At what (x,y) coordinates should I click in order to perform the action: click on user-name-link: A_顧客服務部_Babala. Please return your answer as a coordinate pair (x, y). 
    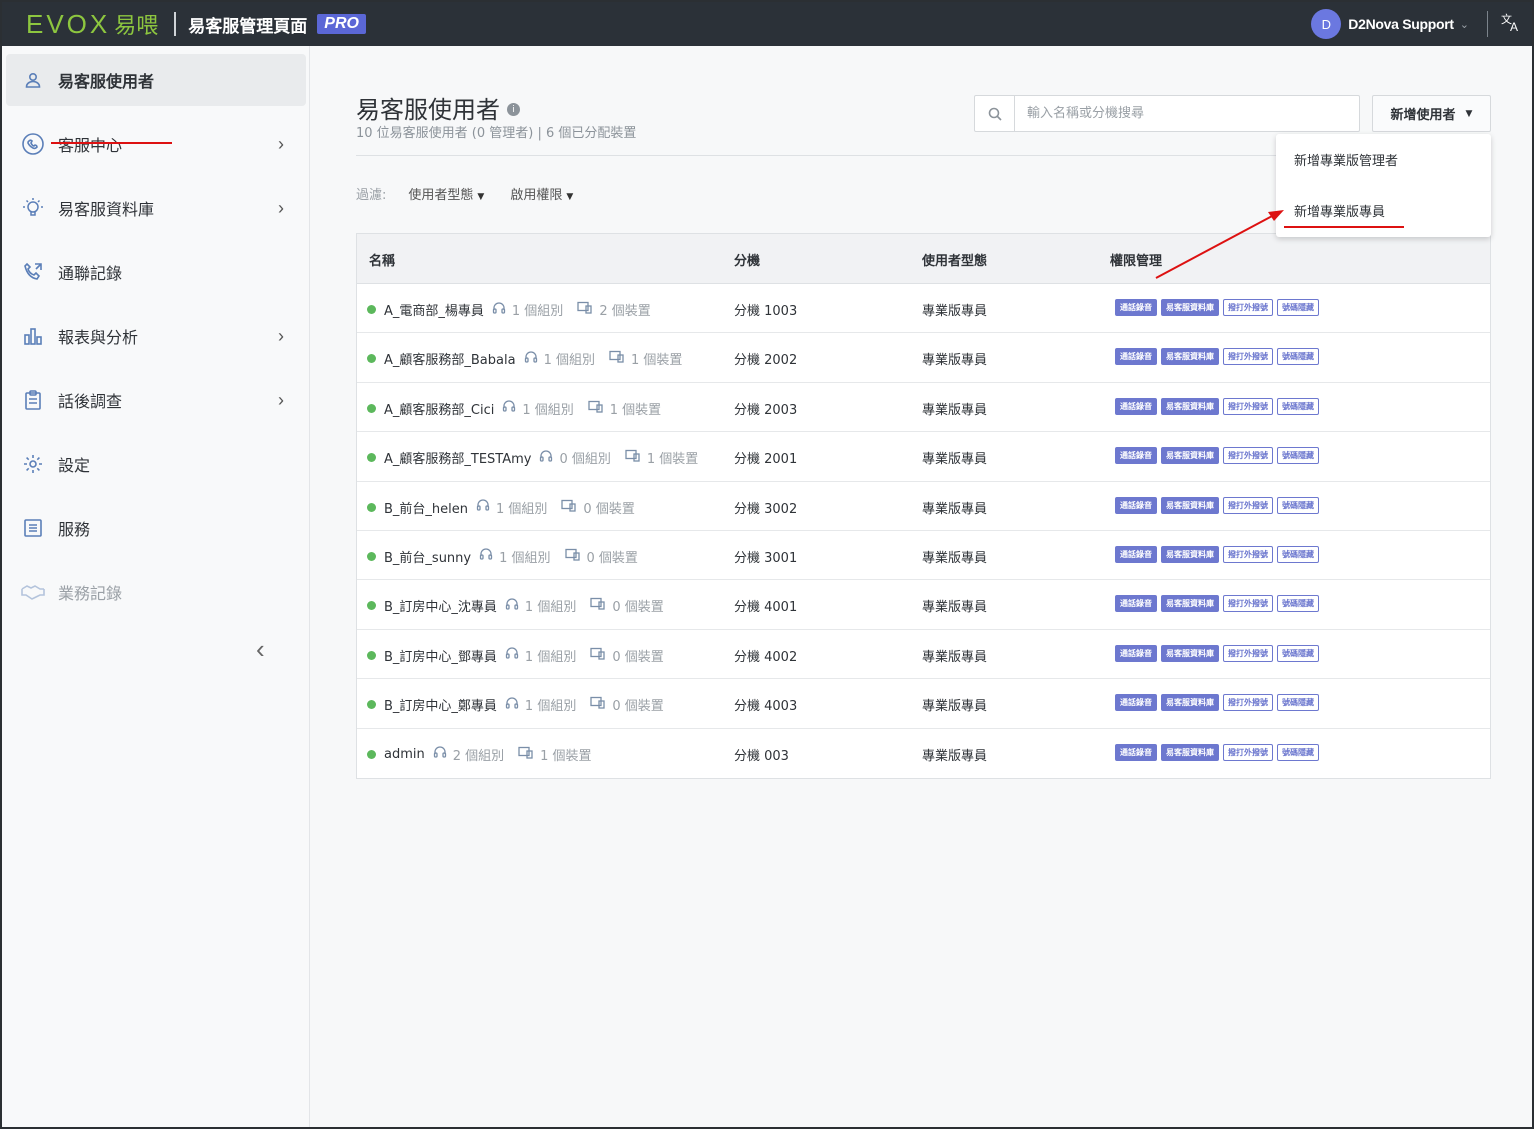
    Looking at the image, I should click on (450, 358).